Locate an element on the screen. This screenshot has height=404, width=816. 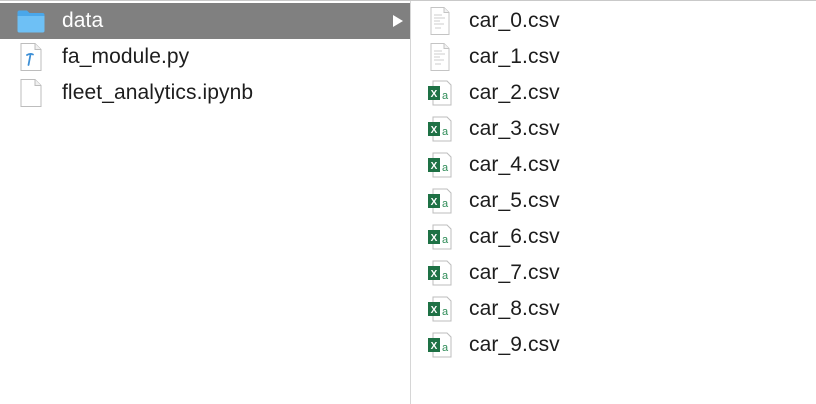
file-row-car-0: car_0.csv is located at coordinates (613, 21).